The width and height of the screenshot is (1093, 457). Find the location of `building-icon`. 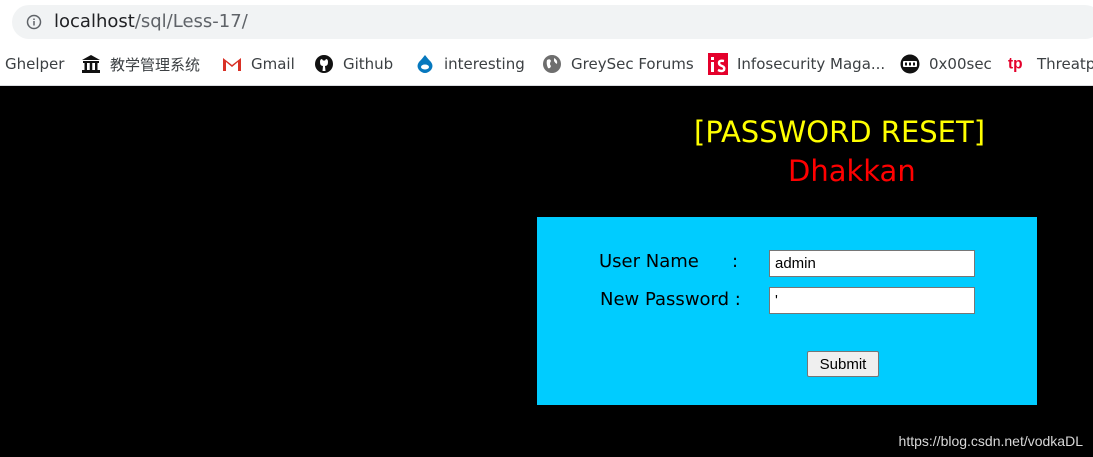

building-icon is located at coordinates (91, 64).